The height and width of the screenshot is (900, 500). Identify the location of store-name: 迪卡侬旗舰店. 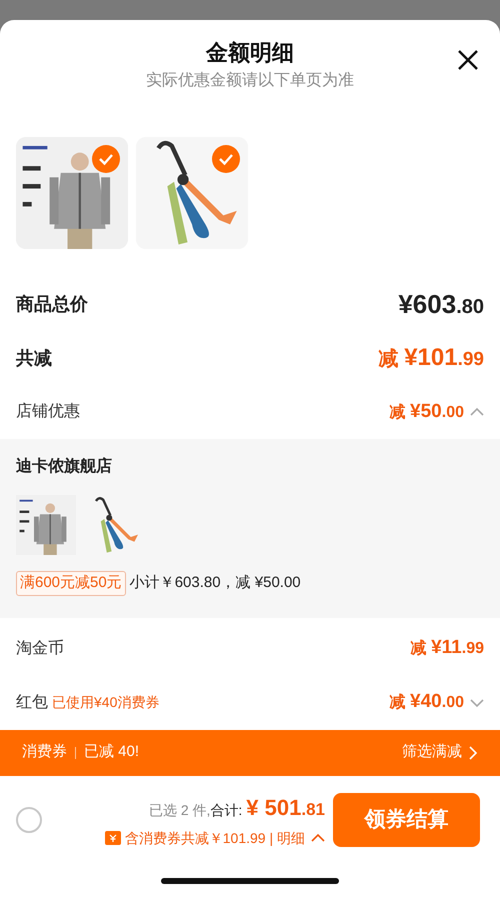
(64, 466).